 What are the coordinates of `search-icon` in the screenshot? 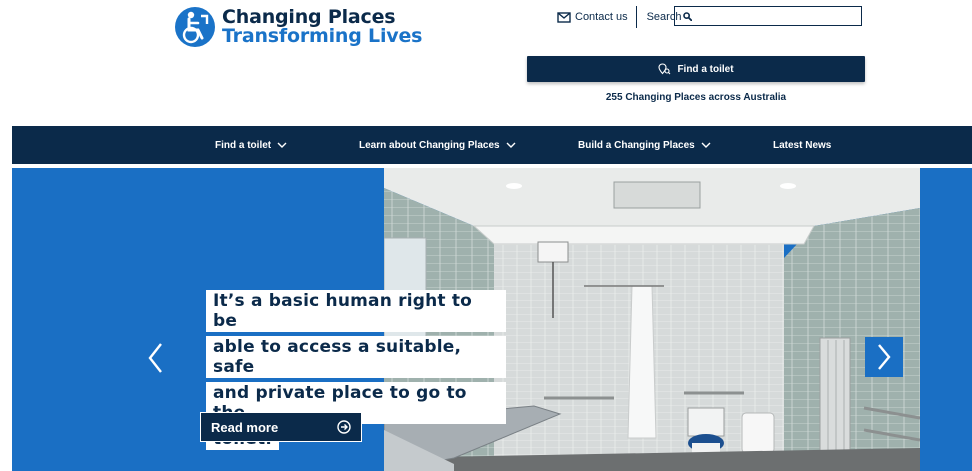 It's located at (687, 16).